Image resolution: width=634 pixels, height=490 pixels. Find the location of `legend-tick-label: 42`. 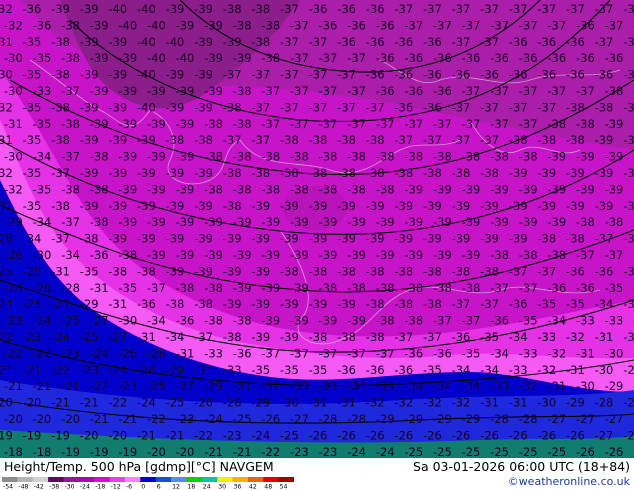

legend-tick-label: 42 is located at coordinates (253, 487).